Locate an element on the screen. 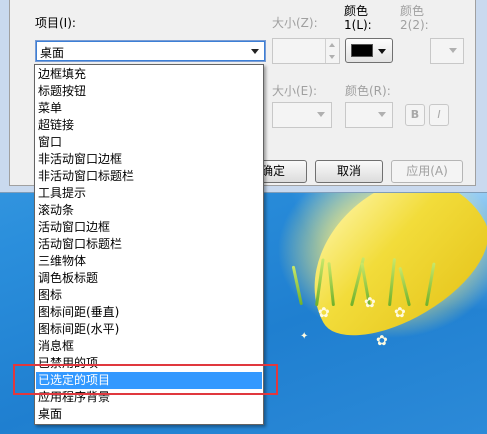 The image size is (487, 434). apply-button-label: 应用(A) is located at coordinates (427, 171).